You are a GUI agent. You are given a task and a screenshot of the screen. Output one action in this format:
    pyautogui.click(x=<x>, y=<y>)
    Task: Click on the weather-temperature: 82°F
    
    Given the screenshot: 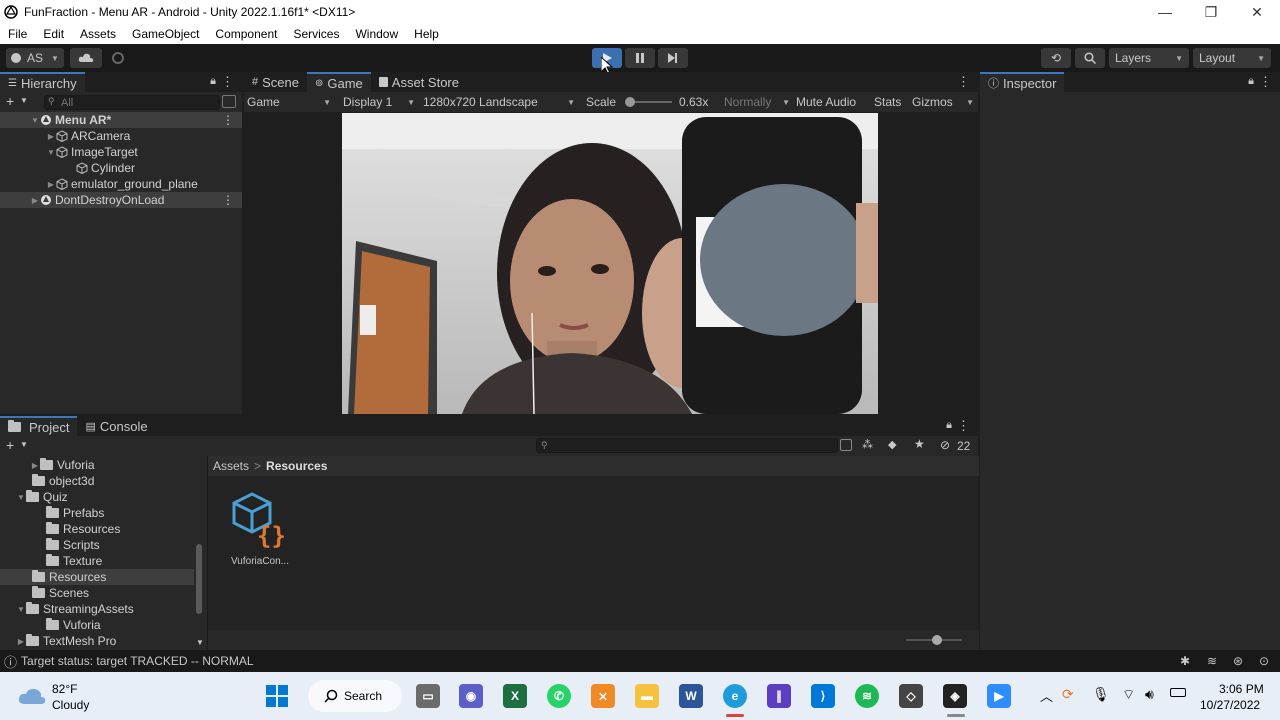 What is the action you would take?
    pyautogui.click(x=64, y=689)
    